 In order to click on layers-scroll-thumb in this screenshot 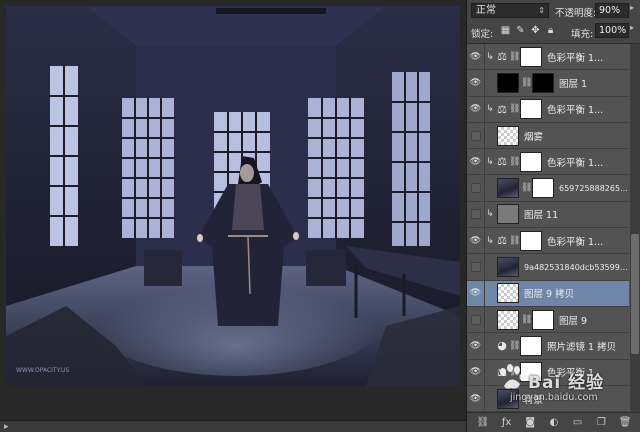, I will do `click(635, 294)`.